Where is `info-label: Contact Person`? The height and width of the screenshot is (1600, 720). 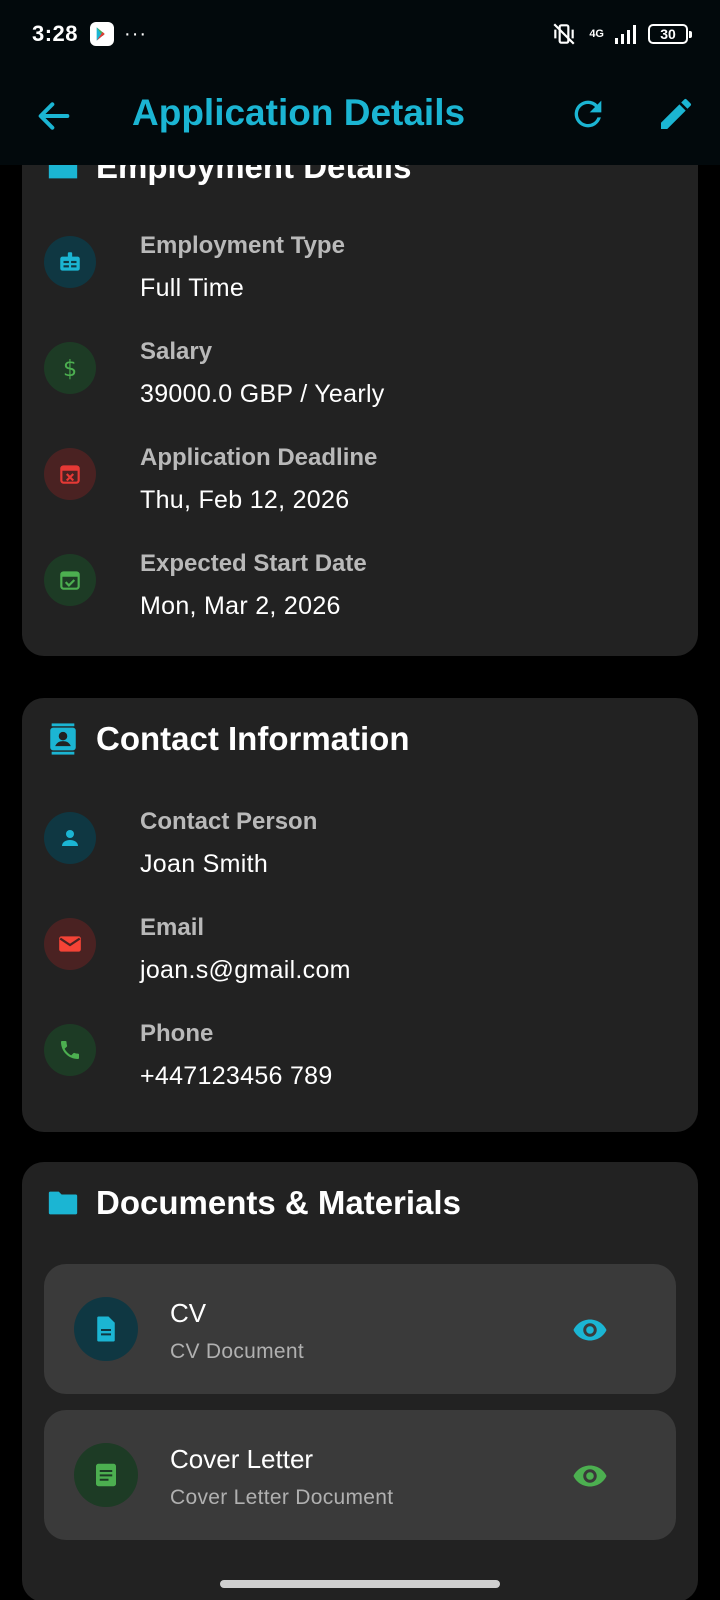
info-label: Contact Person is located at coordinates (229, 821).